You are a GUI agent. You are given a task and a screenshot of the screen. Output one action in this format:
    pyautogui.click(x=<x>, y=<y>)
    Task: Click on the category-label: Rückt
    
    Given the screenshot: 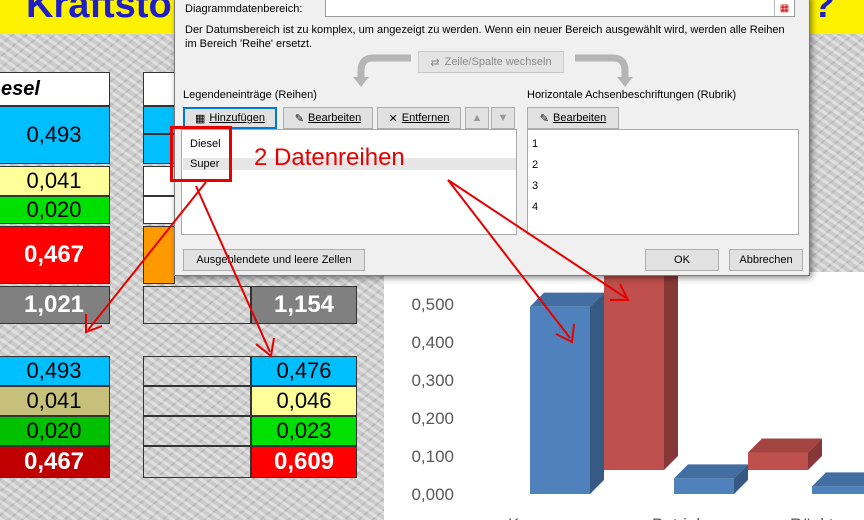 What is the action you would take?
    pyautogui.click(x=812, y=517)
    